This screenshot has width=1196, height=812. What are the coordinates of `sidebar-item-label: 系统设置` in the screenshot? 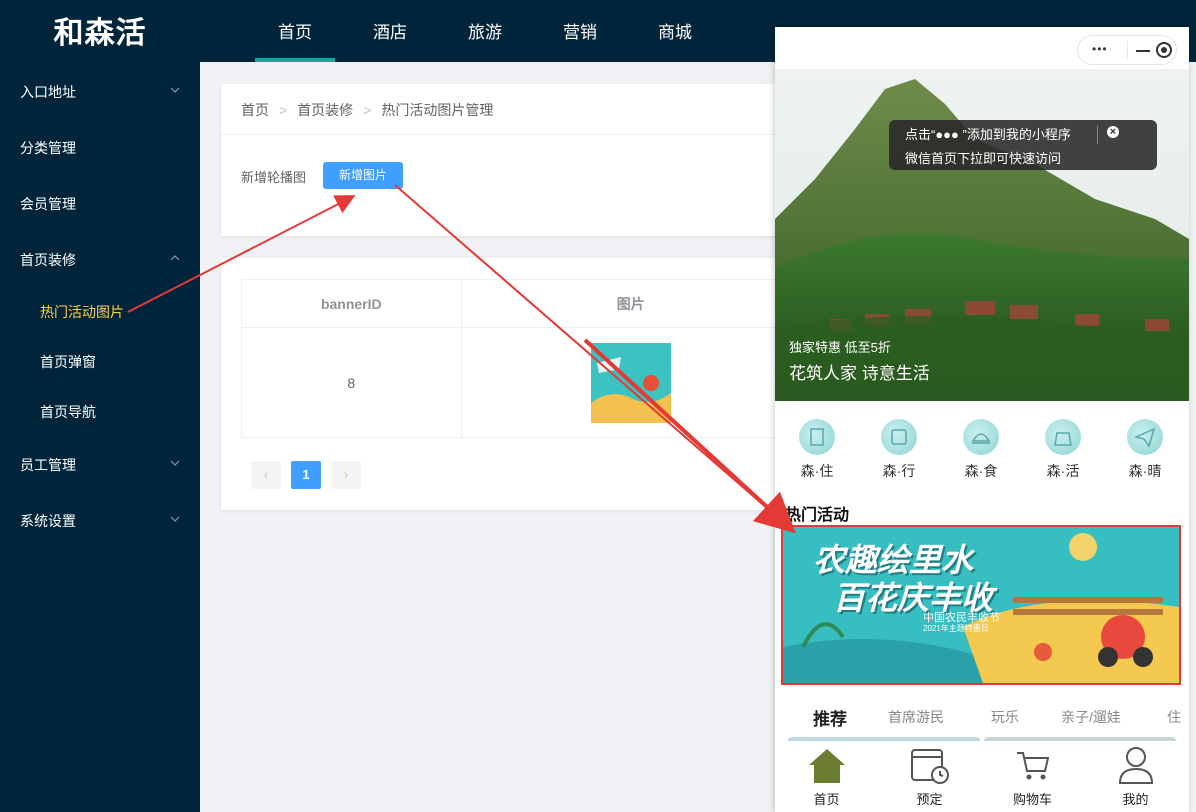 It's located at (48, 521).